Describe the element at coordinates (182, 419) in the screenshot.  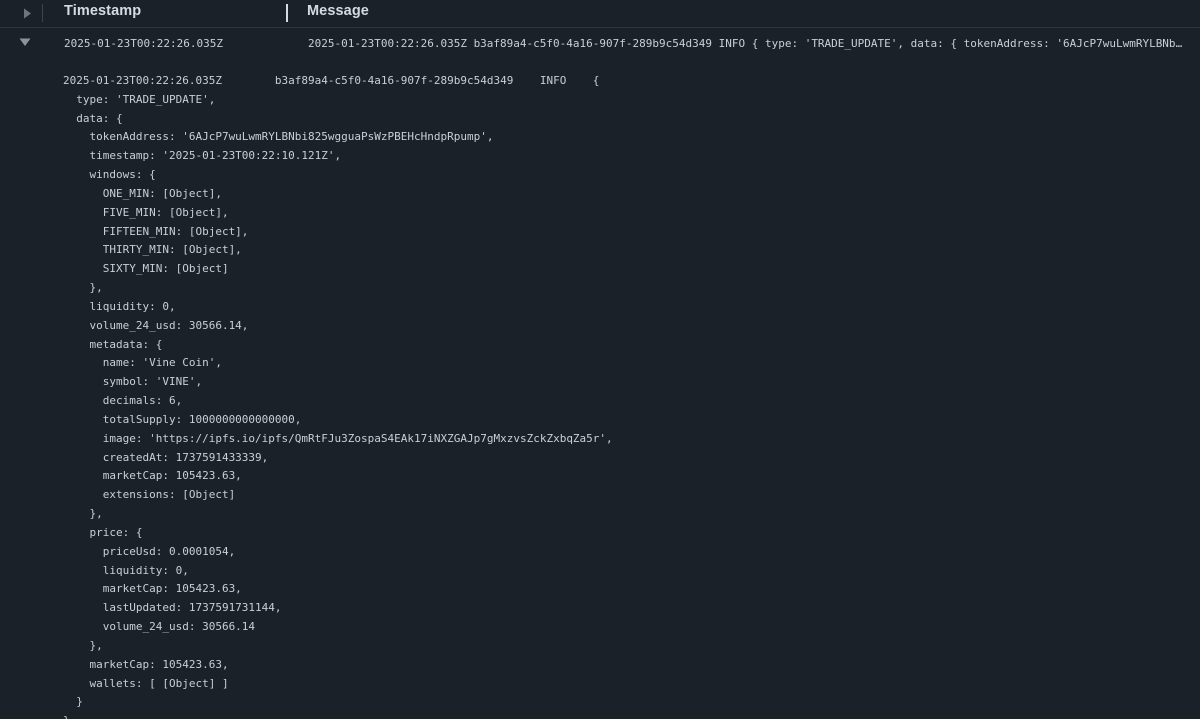
I see `log-detail-line: totalSupply: 1000000000000000,` at that location.